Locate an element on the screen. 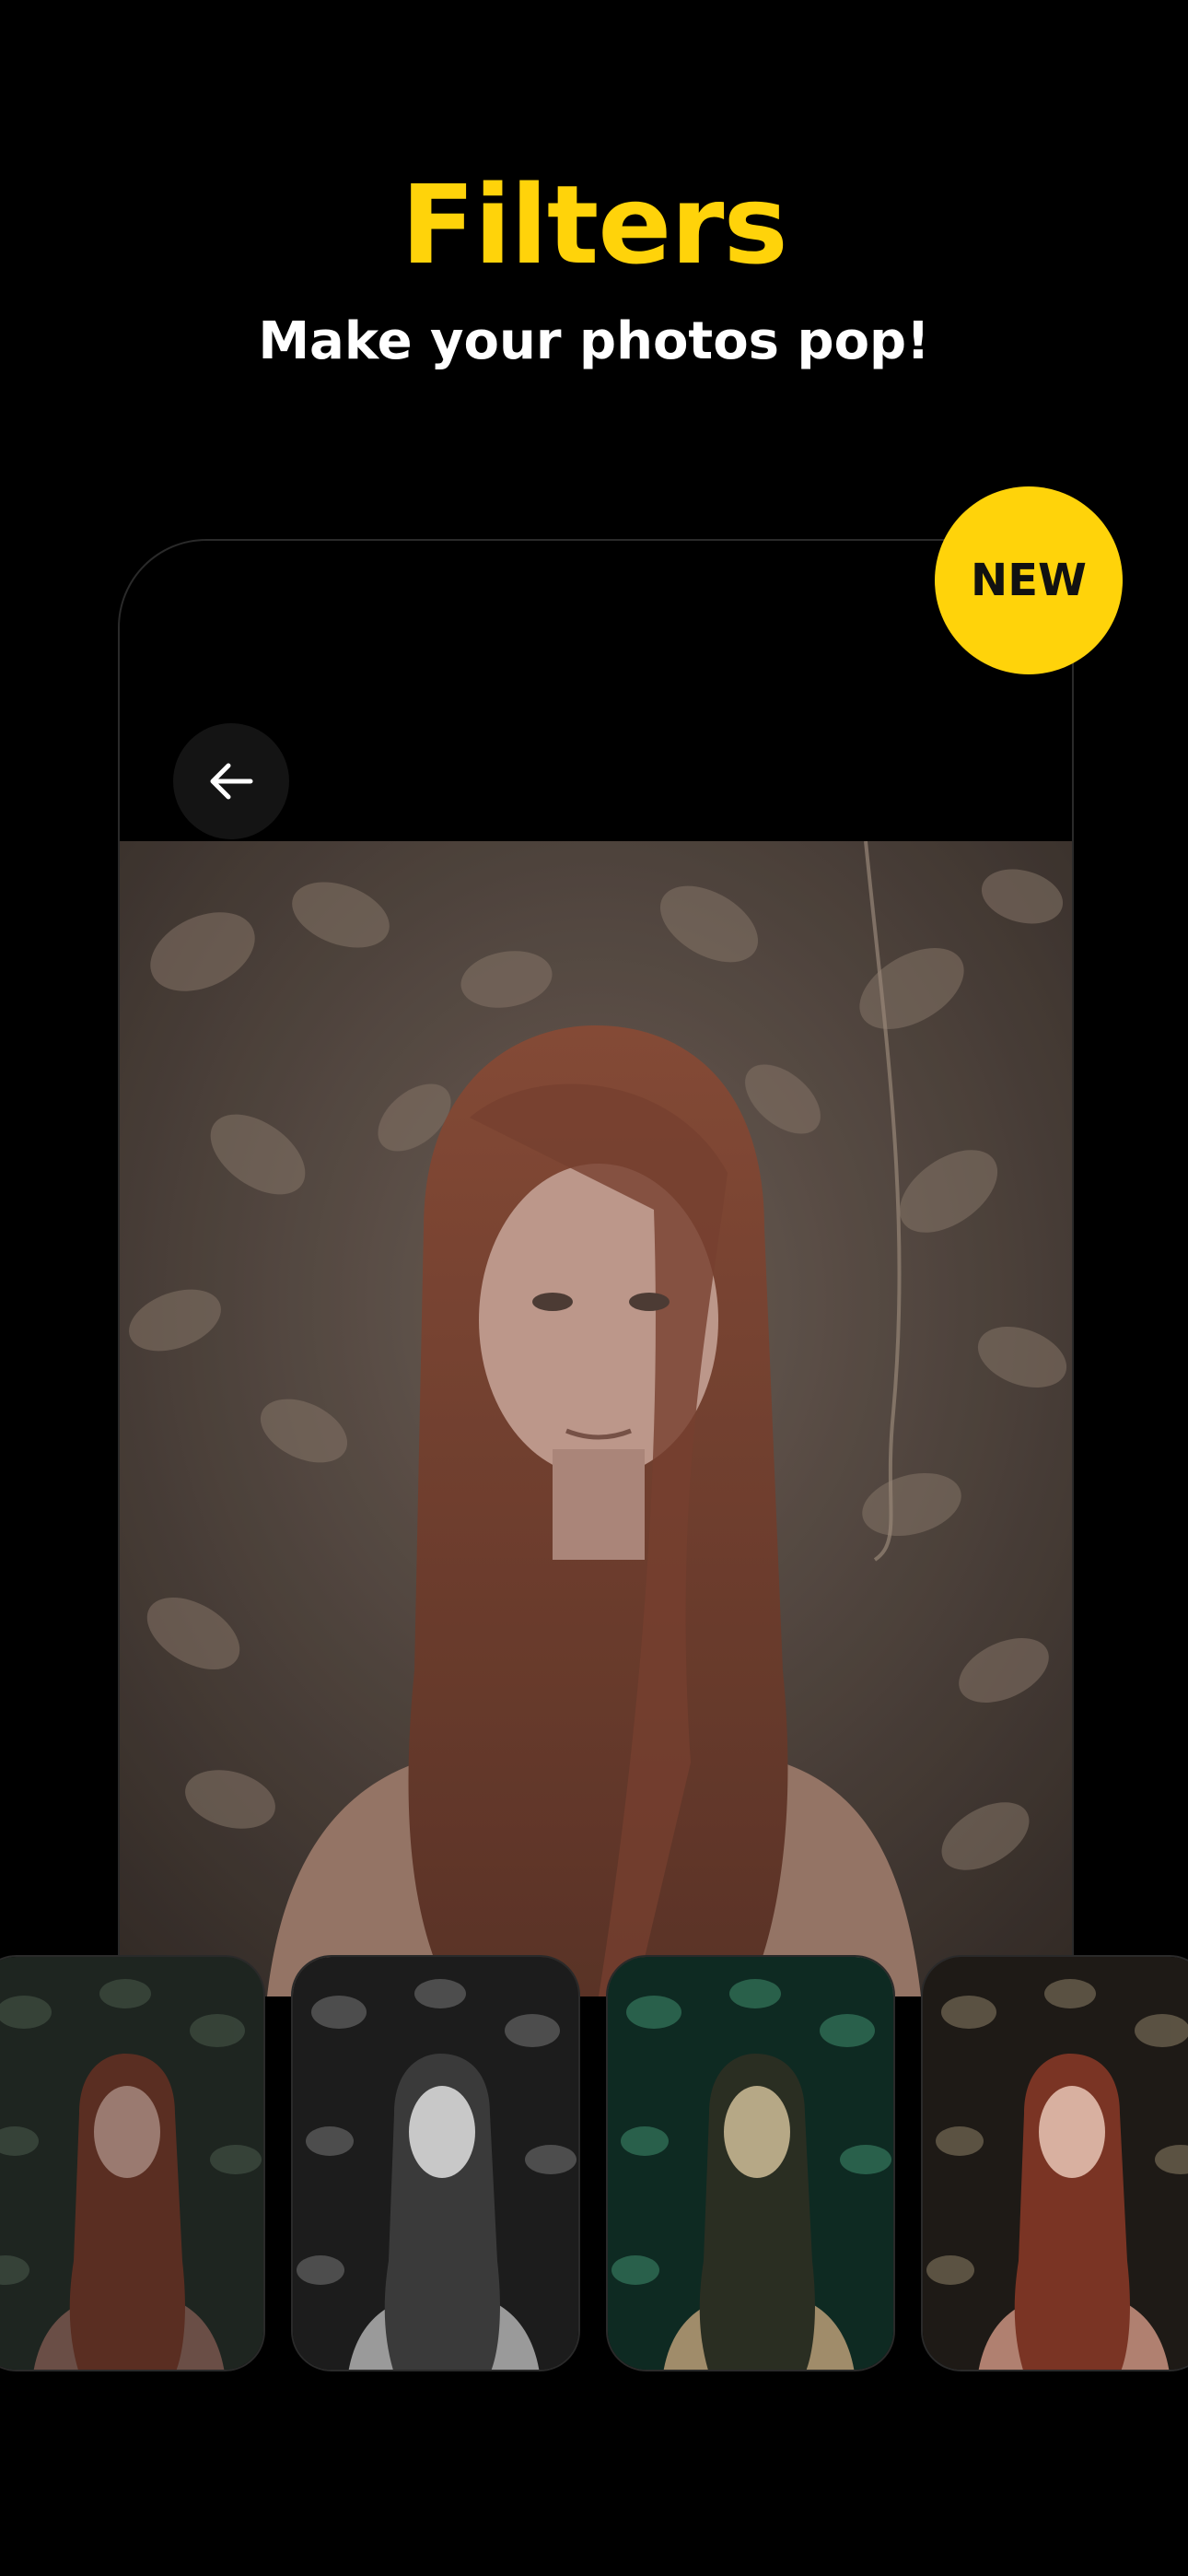  new-badge: NEW is located at coordinates (1029, 580).